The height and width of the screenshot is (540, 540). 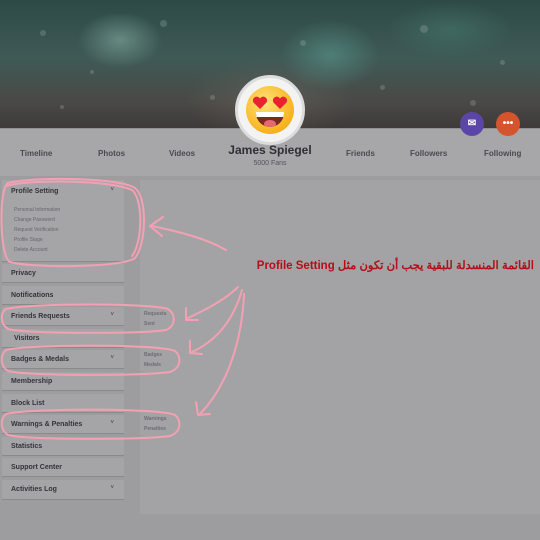 I want to click on avatar, so click(x=270, y=110).